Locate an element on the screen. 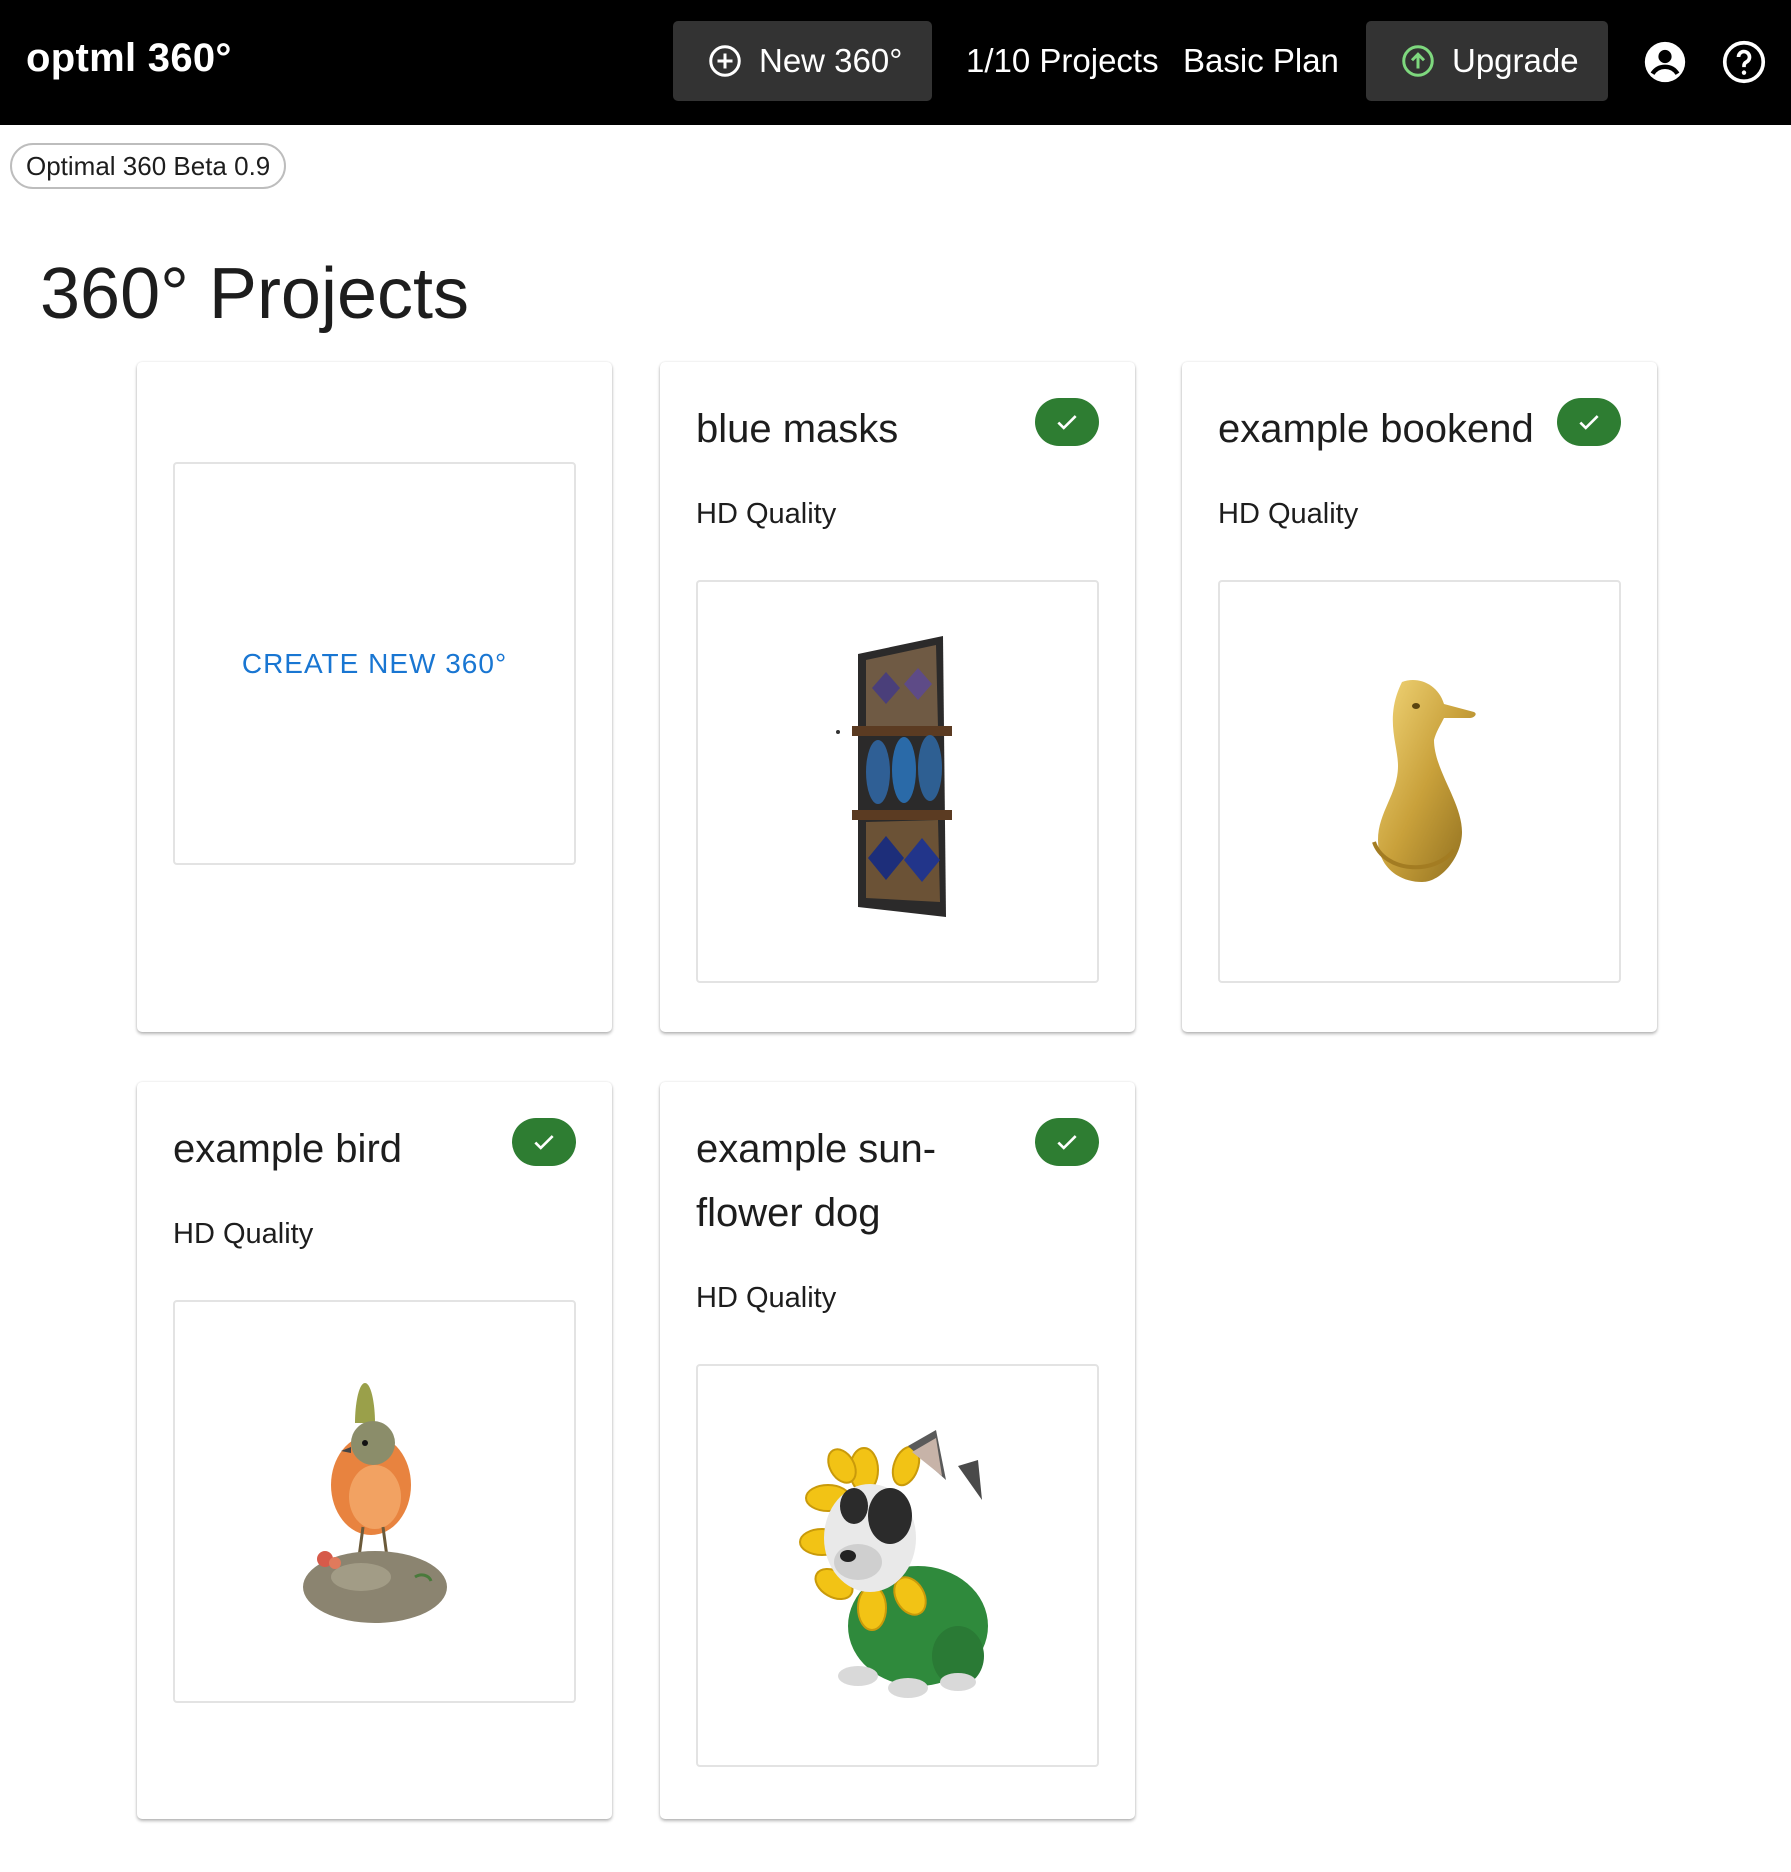 Image resolution: width=1791 pixels, height=1872 pixels. project-card: blue masks HD Quality is located at coordinates (897, 697).